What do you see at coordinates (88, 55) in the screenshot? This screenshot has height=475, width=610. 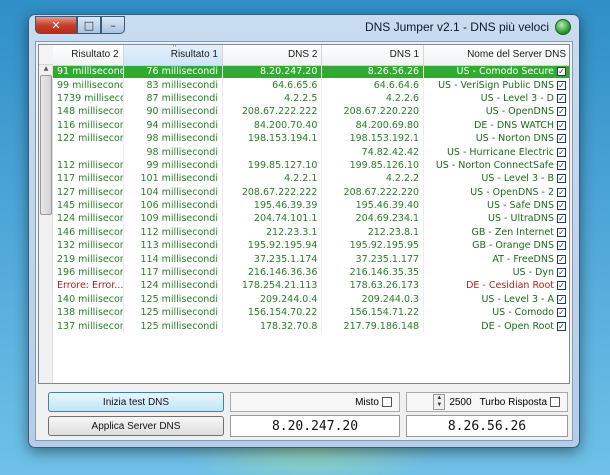 I see `col-header-result-2: Risultato 2` at bounding box center [88, 55].